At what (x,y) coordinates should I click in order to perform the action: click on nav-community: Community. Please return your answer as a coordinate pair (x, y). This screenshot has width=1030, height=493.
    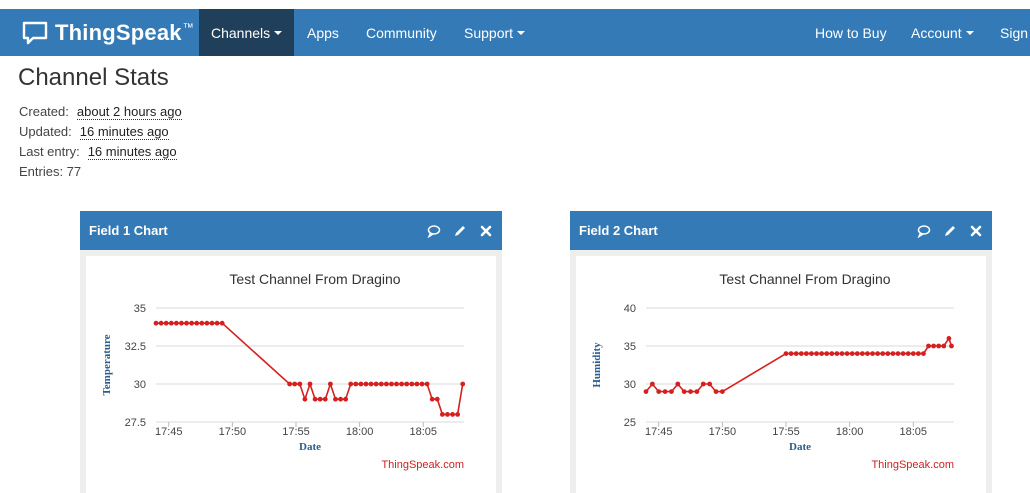
    Looking at the image, I should click on (401, 32).